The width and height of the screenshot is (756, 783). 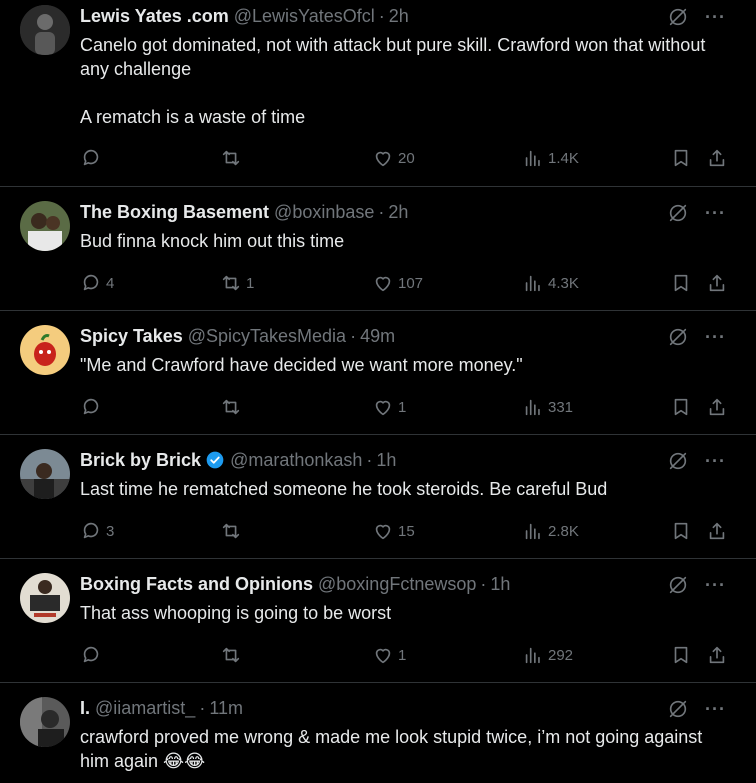 What do you see at coordinates (547, 407) in the screenshot?
I see `views-button: 331` at bounding box center [547, 407].